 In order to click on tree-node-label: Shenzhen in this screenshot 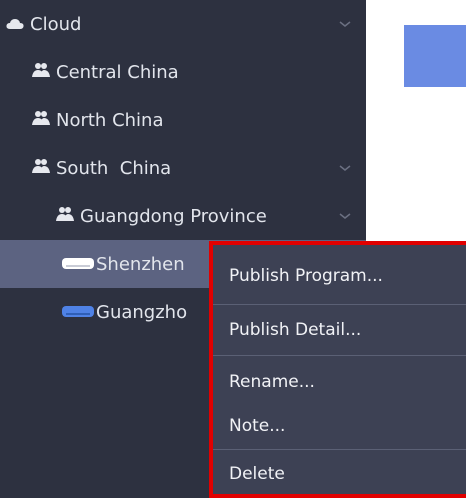, I will do `click(140, 264)`.